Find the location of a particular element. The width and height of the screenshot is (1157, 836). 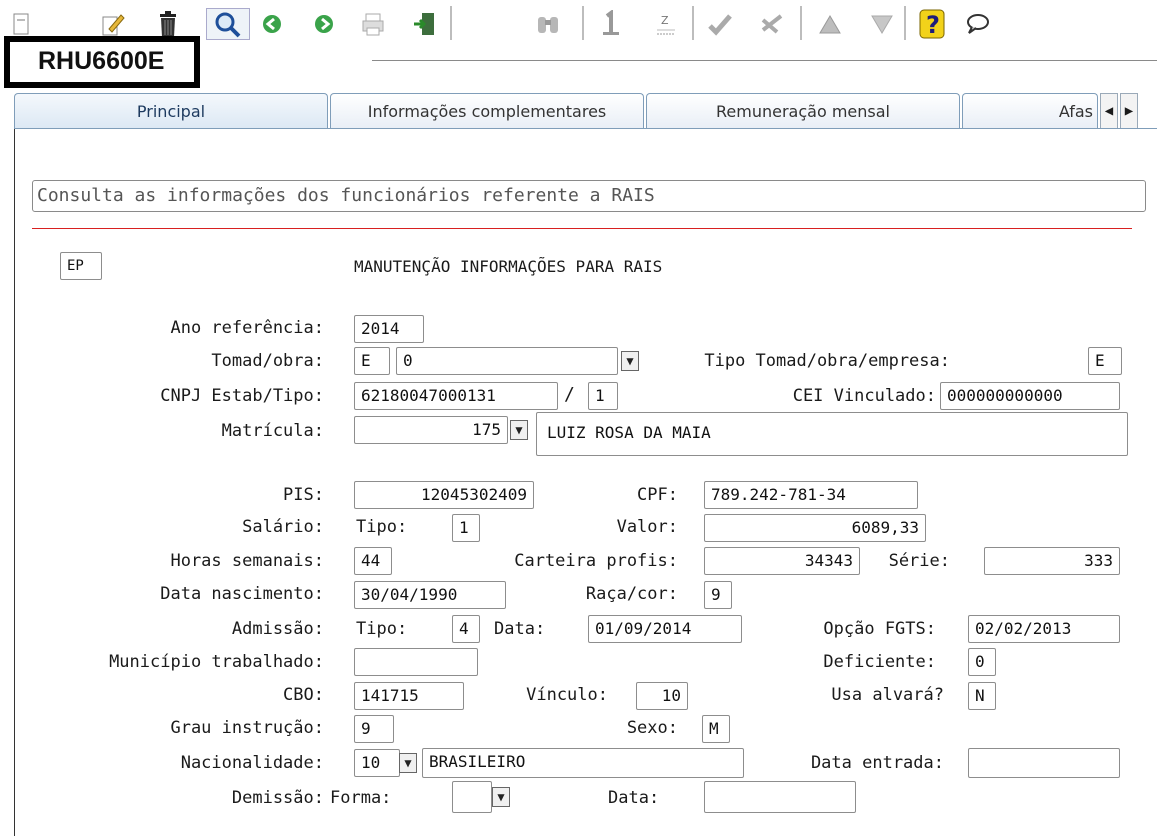

label-admissao: Admissão: is located at coordinates (277, 629).